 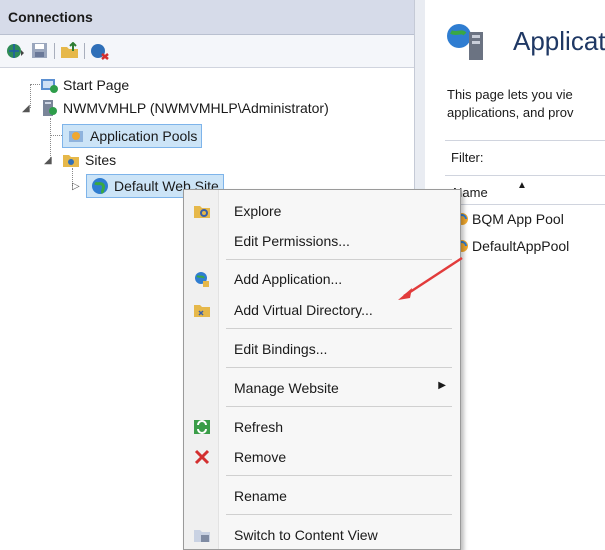 What do you see at coordinates (322, 457) in the screenshot?
I see `menu-item-remove: Remove` at bounding box center [322, 457].